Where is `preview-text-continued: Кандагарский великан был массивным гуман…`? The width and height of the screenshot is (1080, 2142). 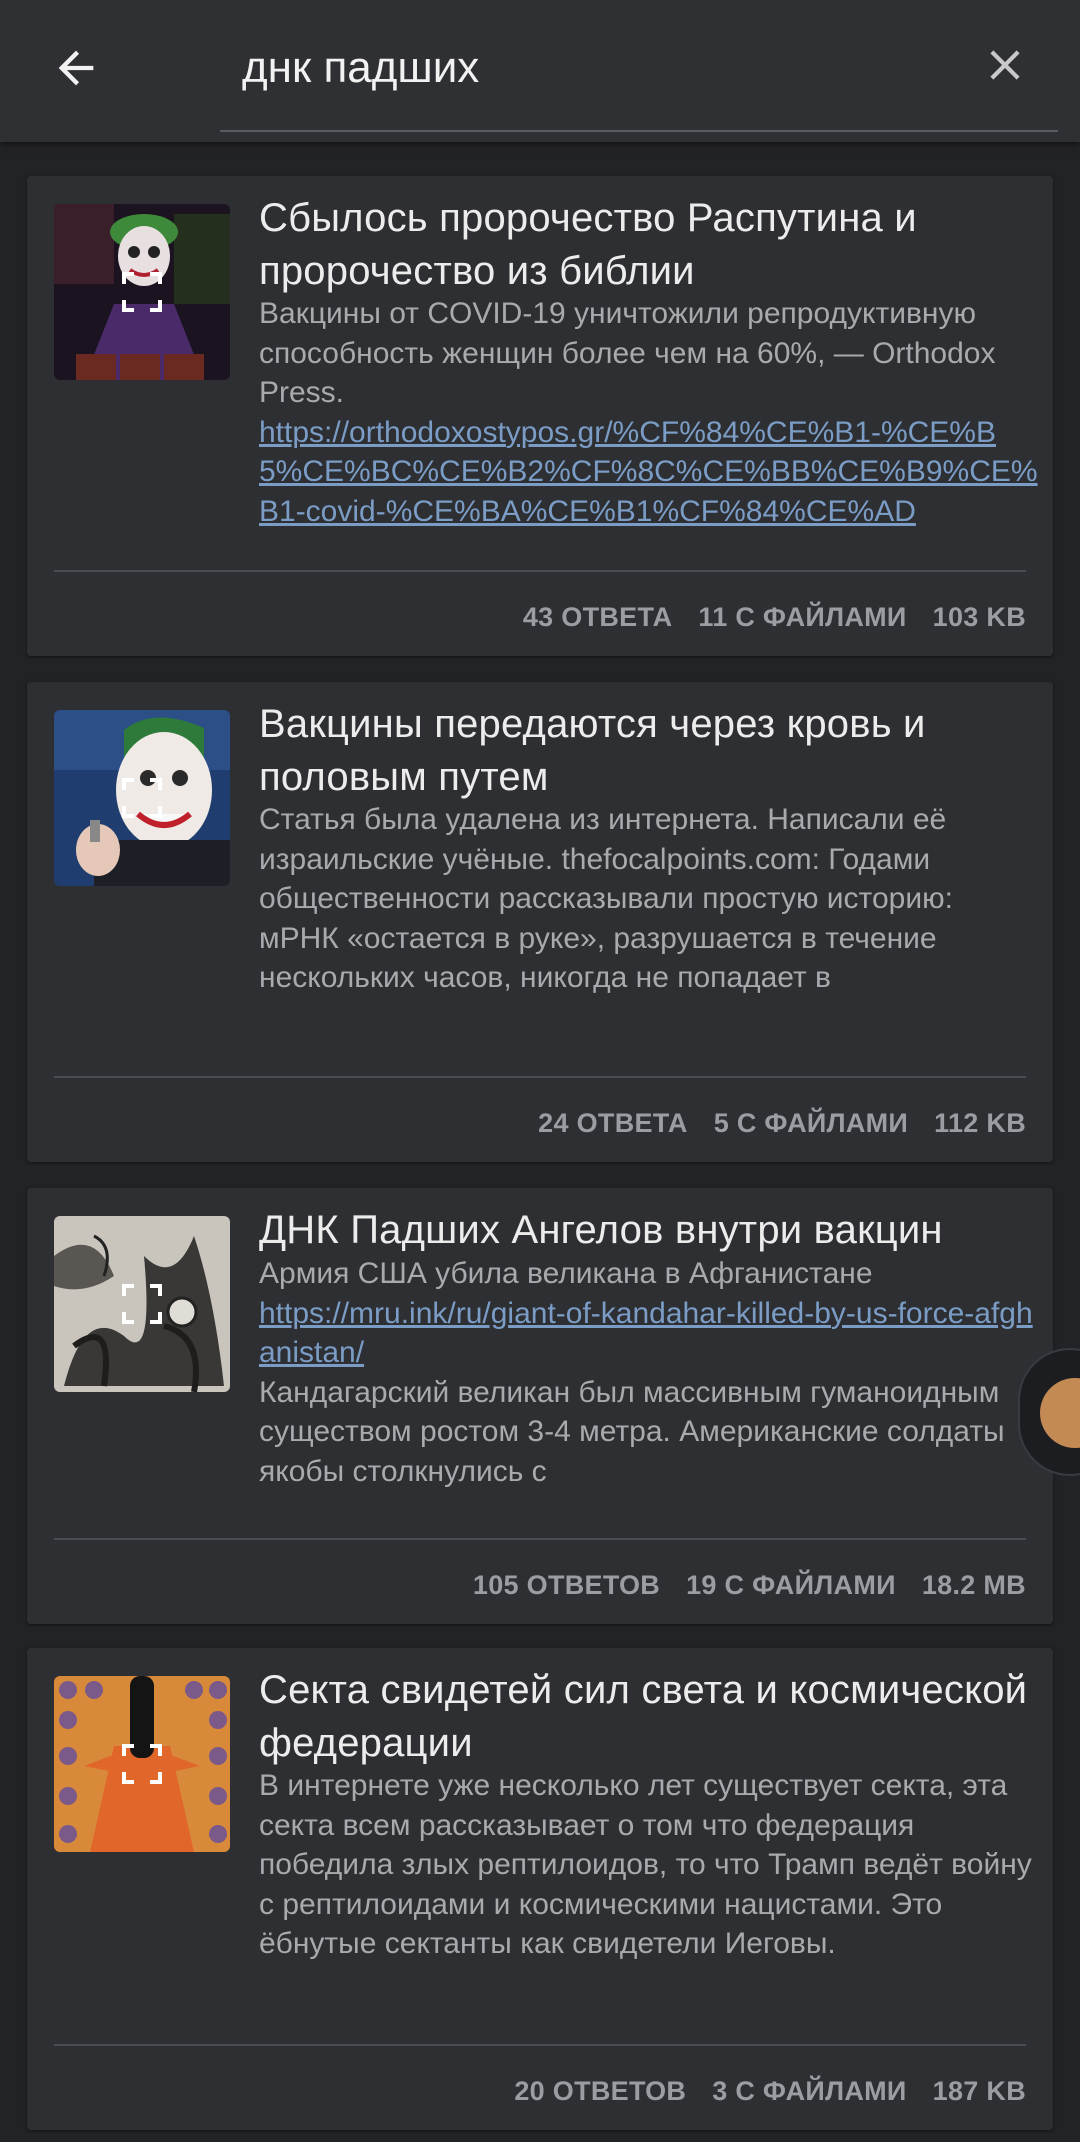 preview-text-continued: Кандагарский великан был массивным гуман… is located at coordinates (632, 1431).